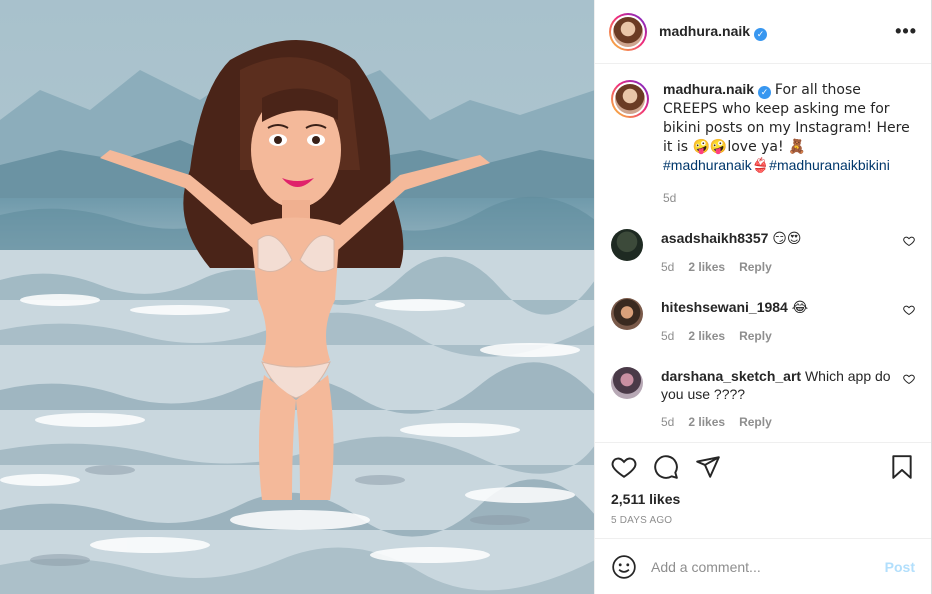 The height and width of the screenshot is (594, 932). I want to click on post-header: madhura.naik ✓ •••, so click(763, 32).